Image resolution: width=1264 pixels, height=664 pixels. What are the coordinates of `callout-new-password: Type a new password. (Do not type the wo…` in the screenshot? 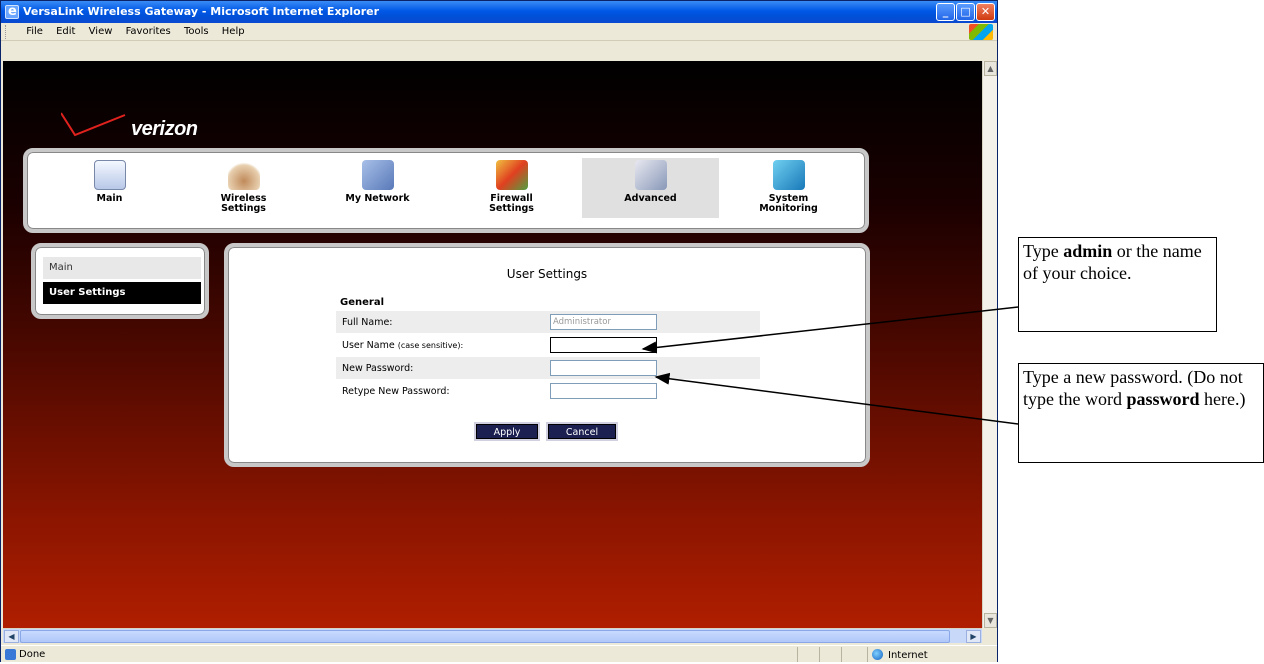 It's located at (1141, 413).